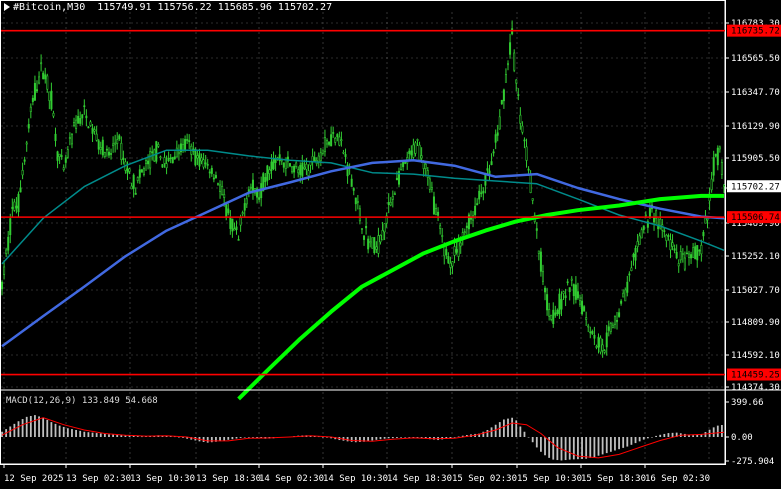 The width and height of the screenshot is (781, 489). I want to click on horizontal-level-label: 115506.74, so click(755, 218).